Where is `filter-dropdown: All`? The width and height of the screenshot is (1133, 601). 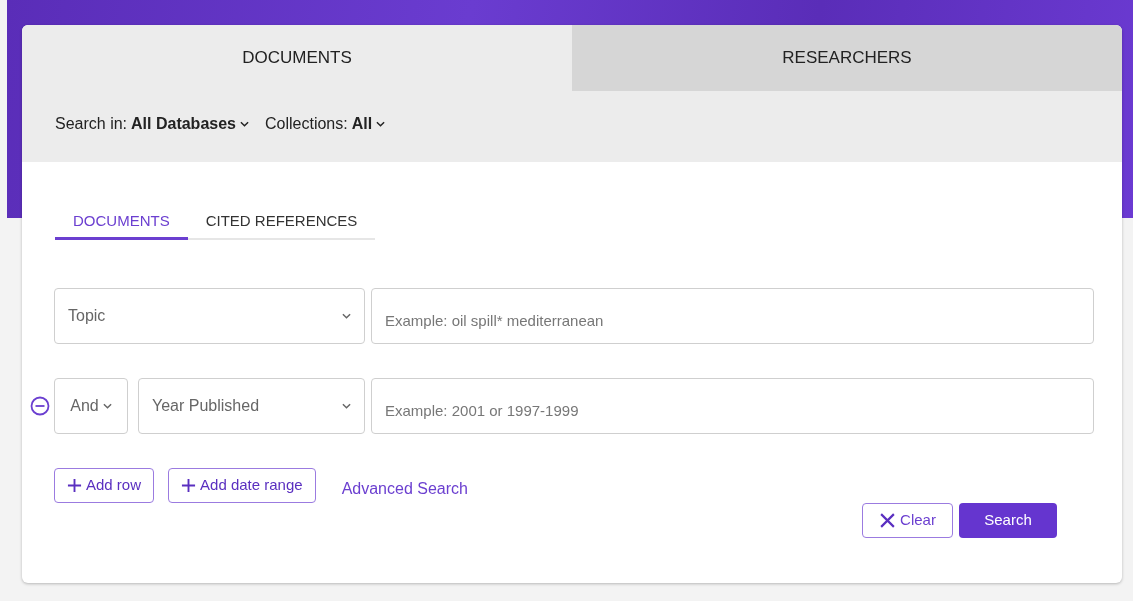 filter-dropdown: All is located at coordinates (368, 123).